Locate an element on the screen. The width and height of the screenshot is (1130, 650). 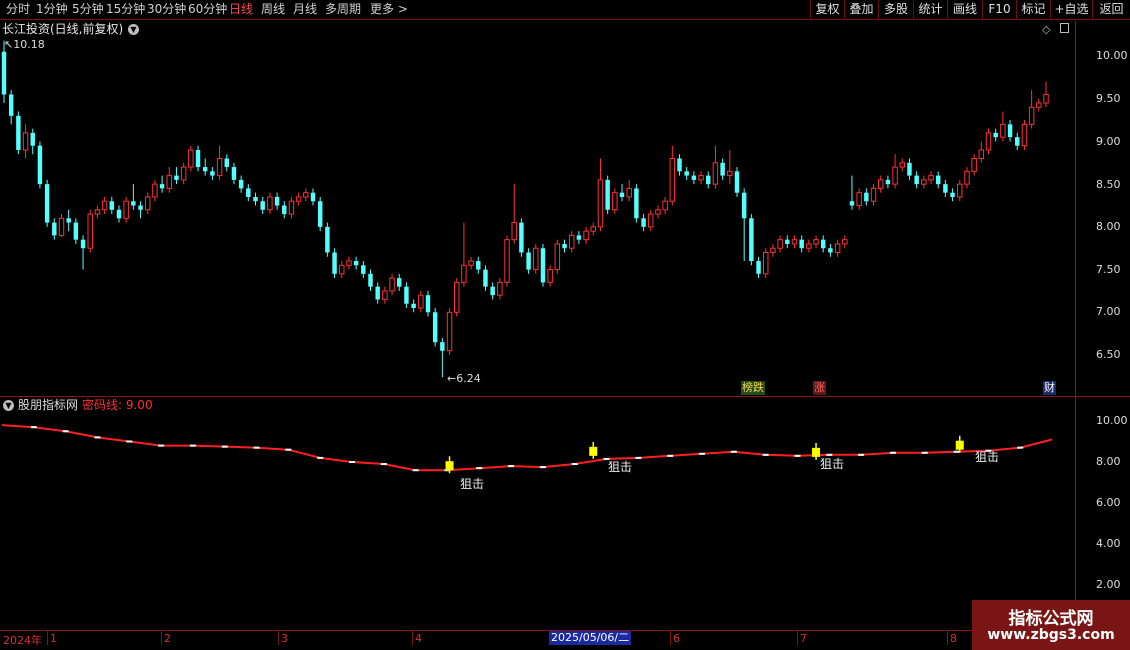
badge-bangdie: 榜跌 is located at coordinates (753, 388).